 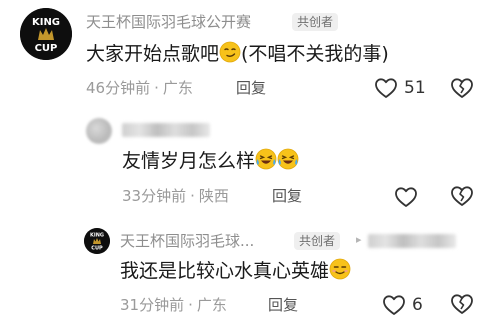 I want to click on like-button: 6, so click(x=402, y=305).